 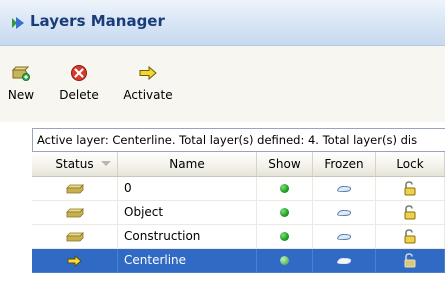 I want to click on column-header-lock: Lock, so click(x=410, y=164).